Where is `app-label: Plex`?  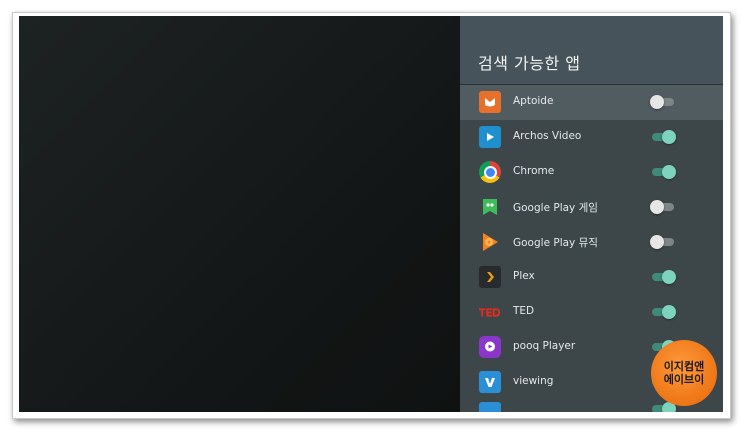
app-label: Plex is located at coordinates (524, 276).